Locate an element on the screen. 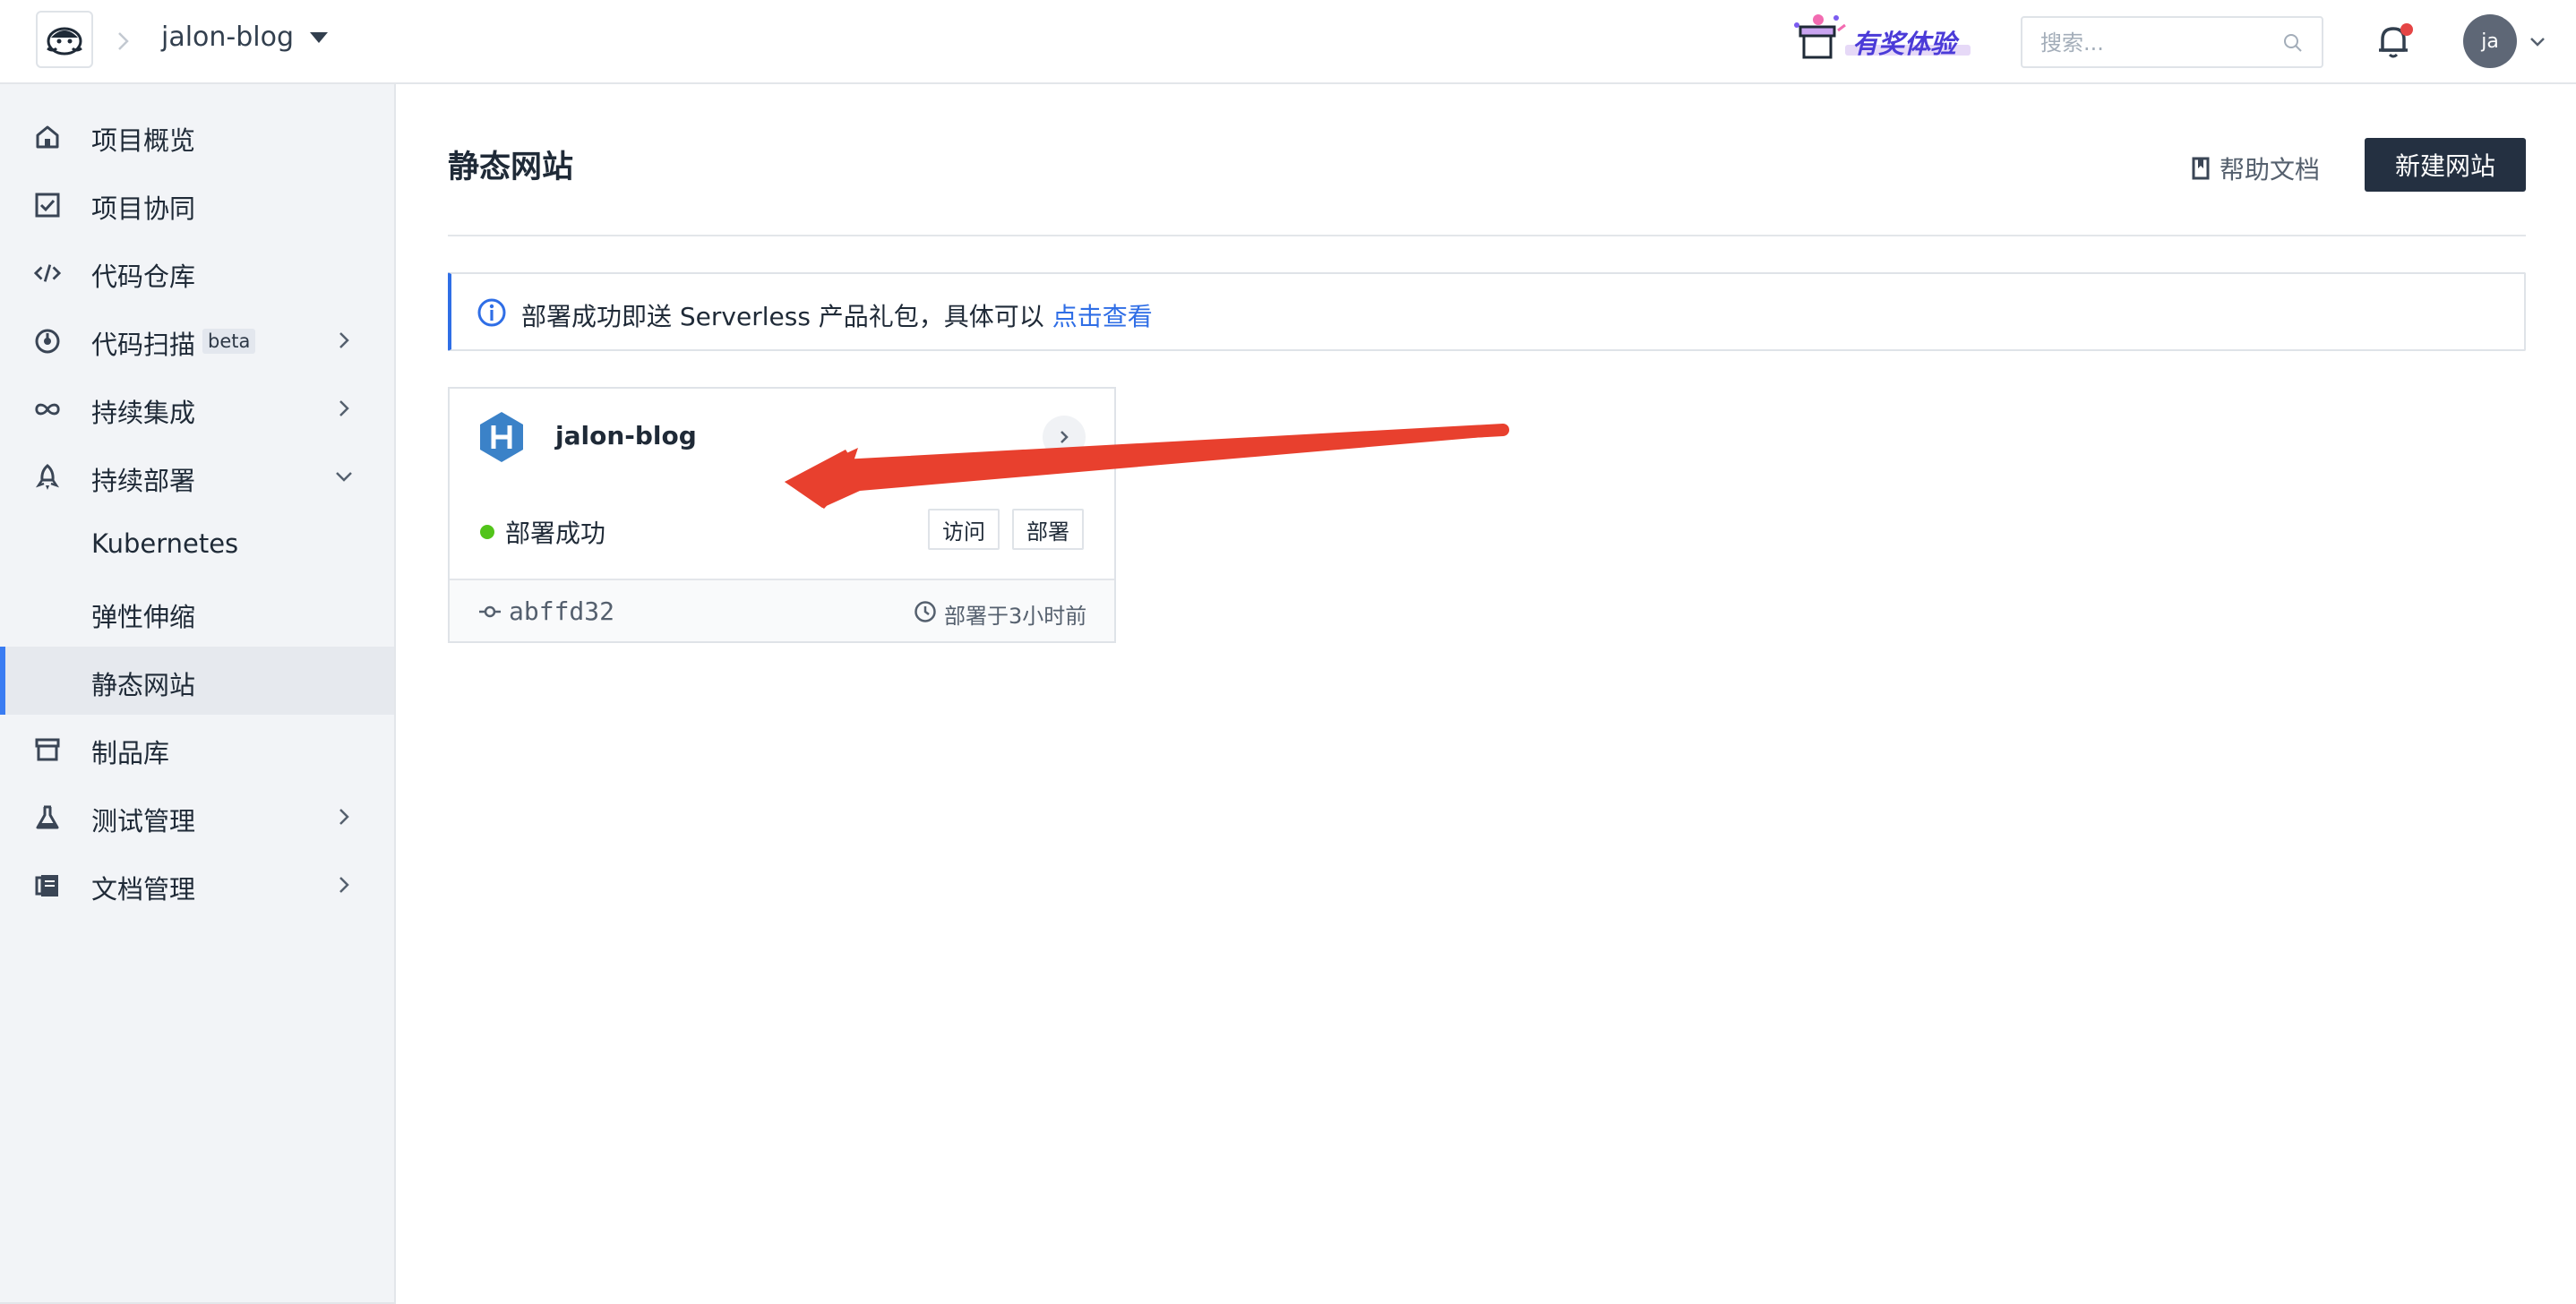  hexo-logo-icon is located at coordinates (501, 437).